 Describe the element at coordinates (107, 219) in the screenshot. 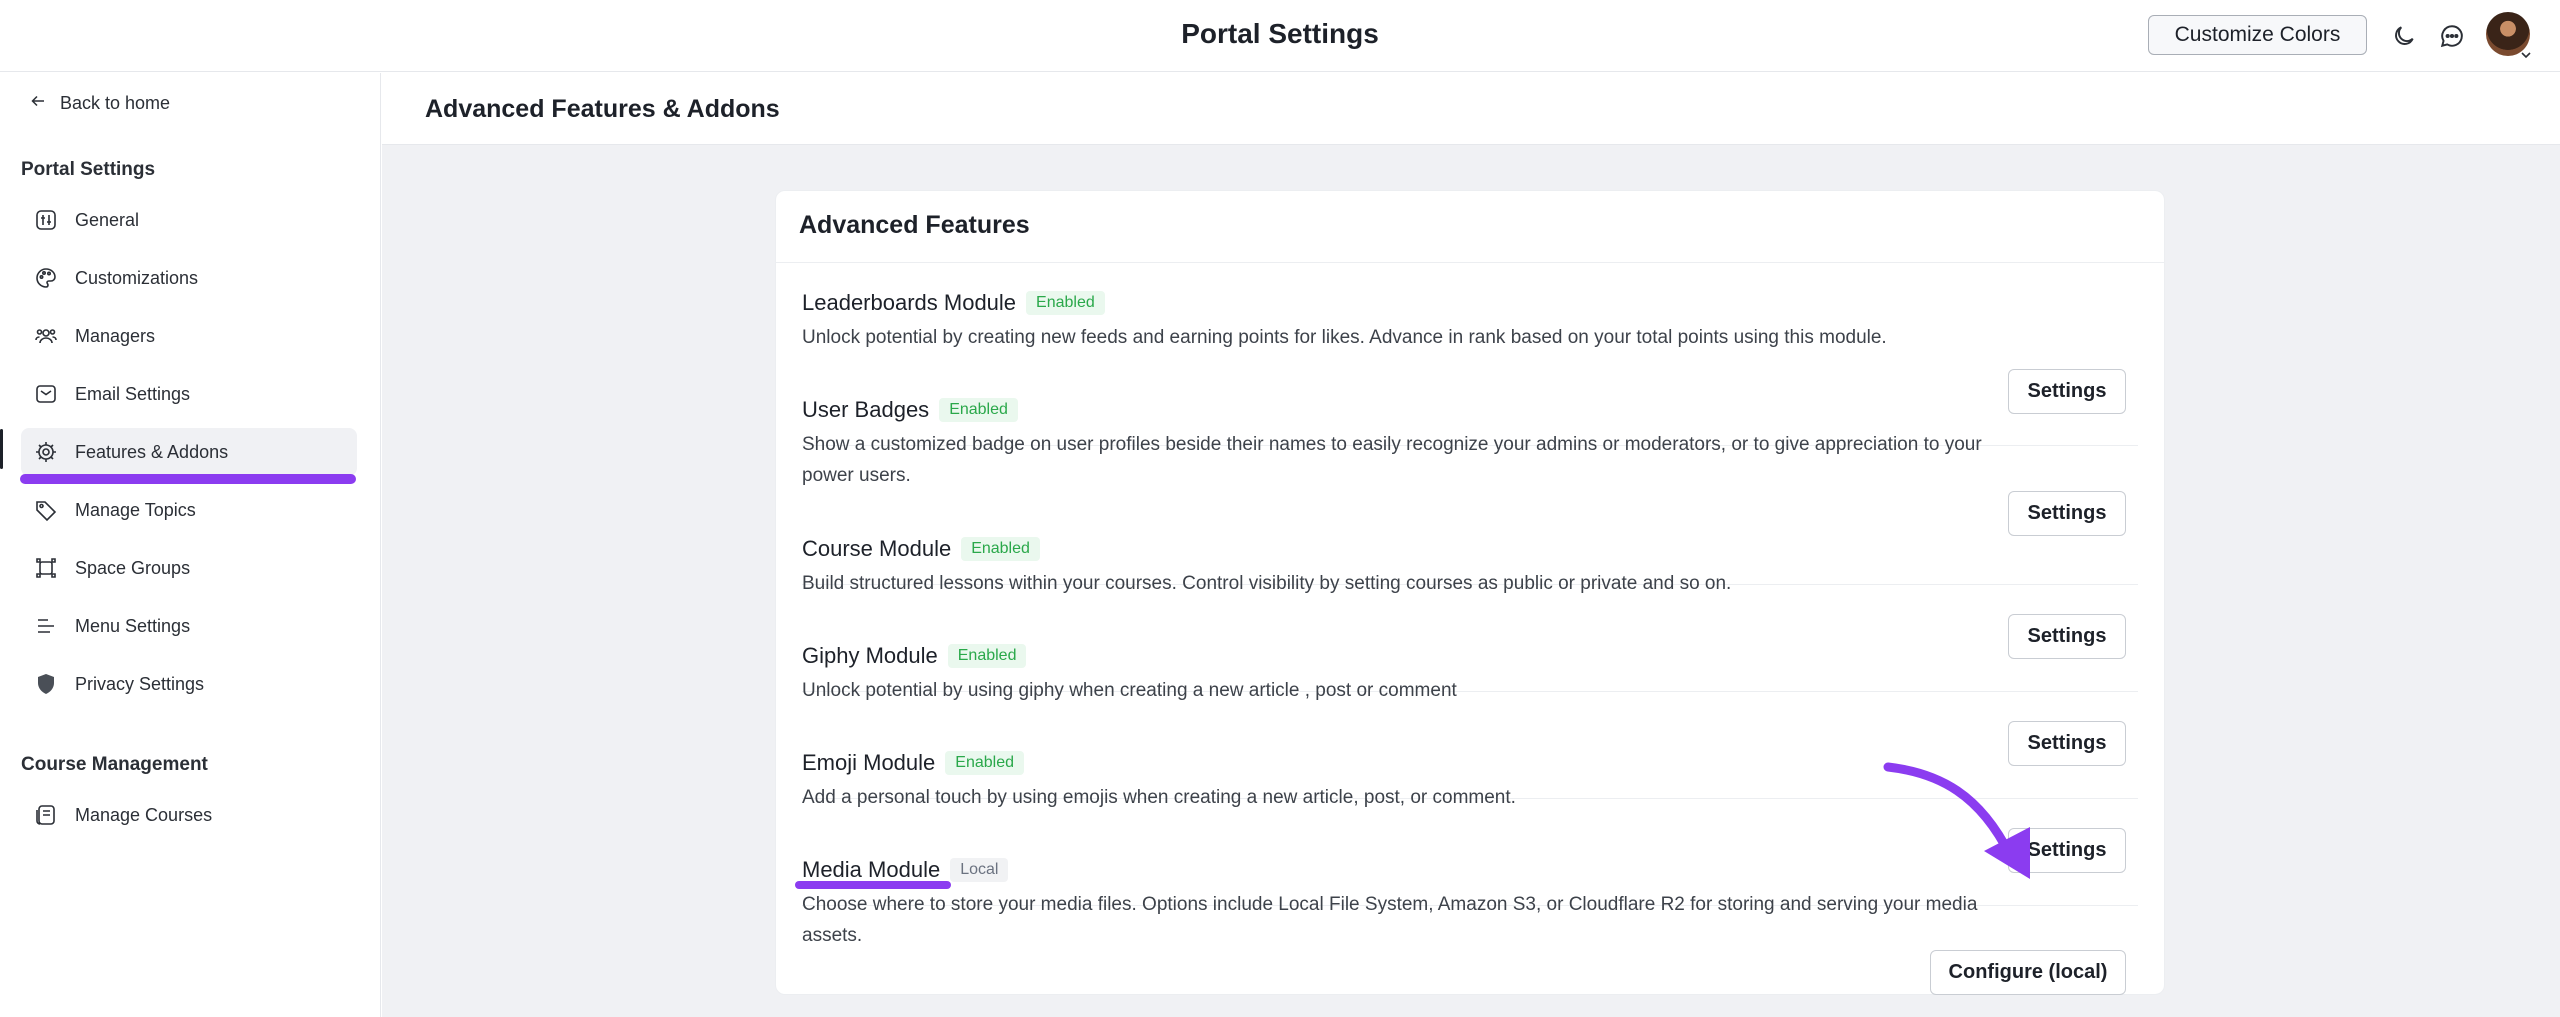

I see `sidebar-item-label: General` at that location.